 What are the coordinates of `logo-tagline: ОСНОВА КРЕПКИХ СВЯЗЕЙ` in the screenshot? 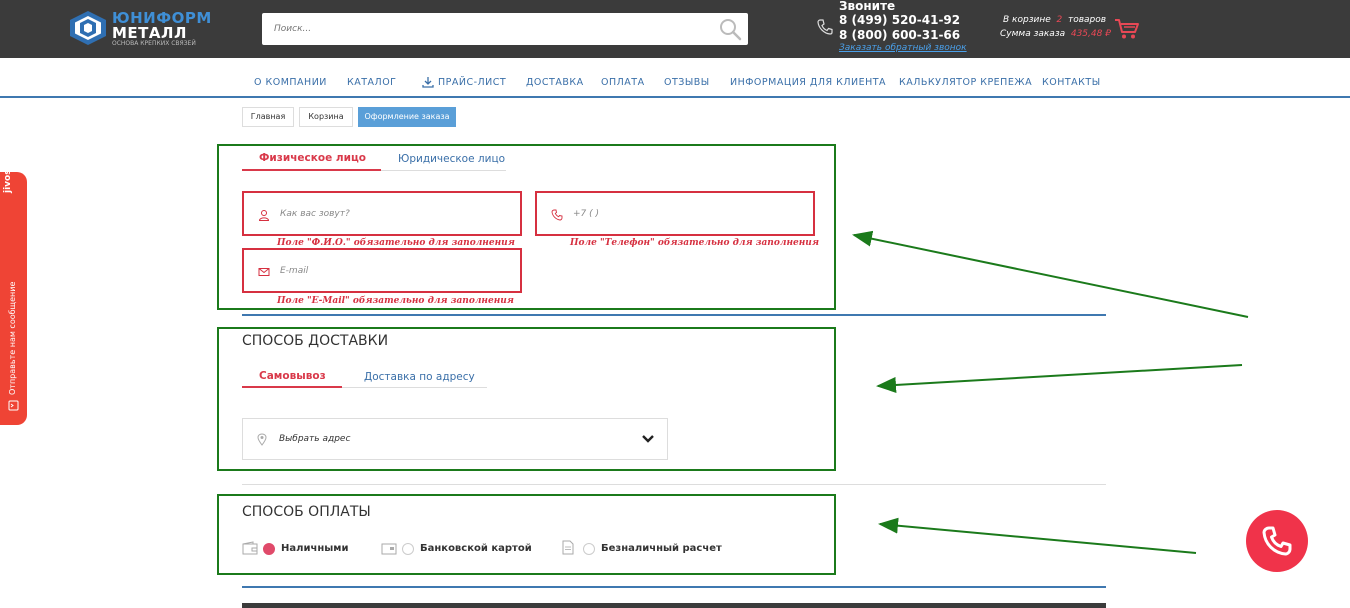 It's located at (154, 43).